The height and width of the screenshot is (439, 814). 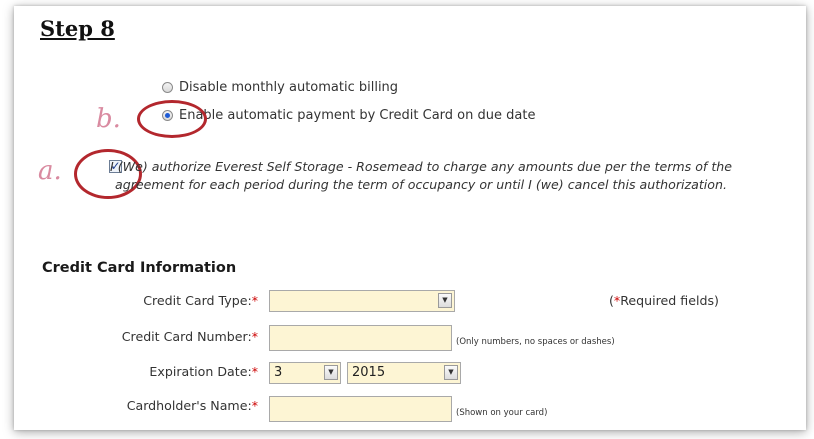 What do you see at coordinates (200, 300) in the screenshot?
I see `card-type-label: Credit Card Type:*` at bounding box center [200, 300].